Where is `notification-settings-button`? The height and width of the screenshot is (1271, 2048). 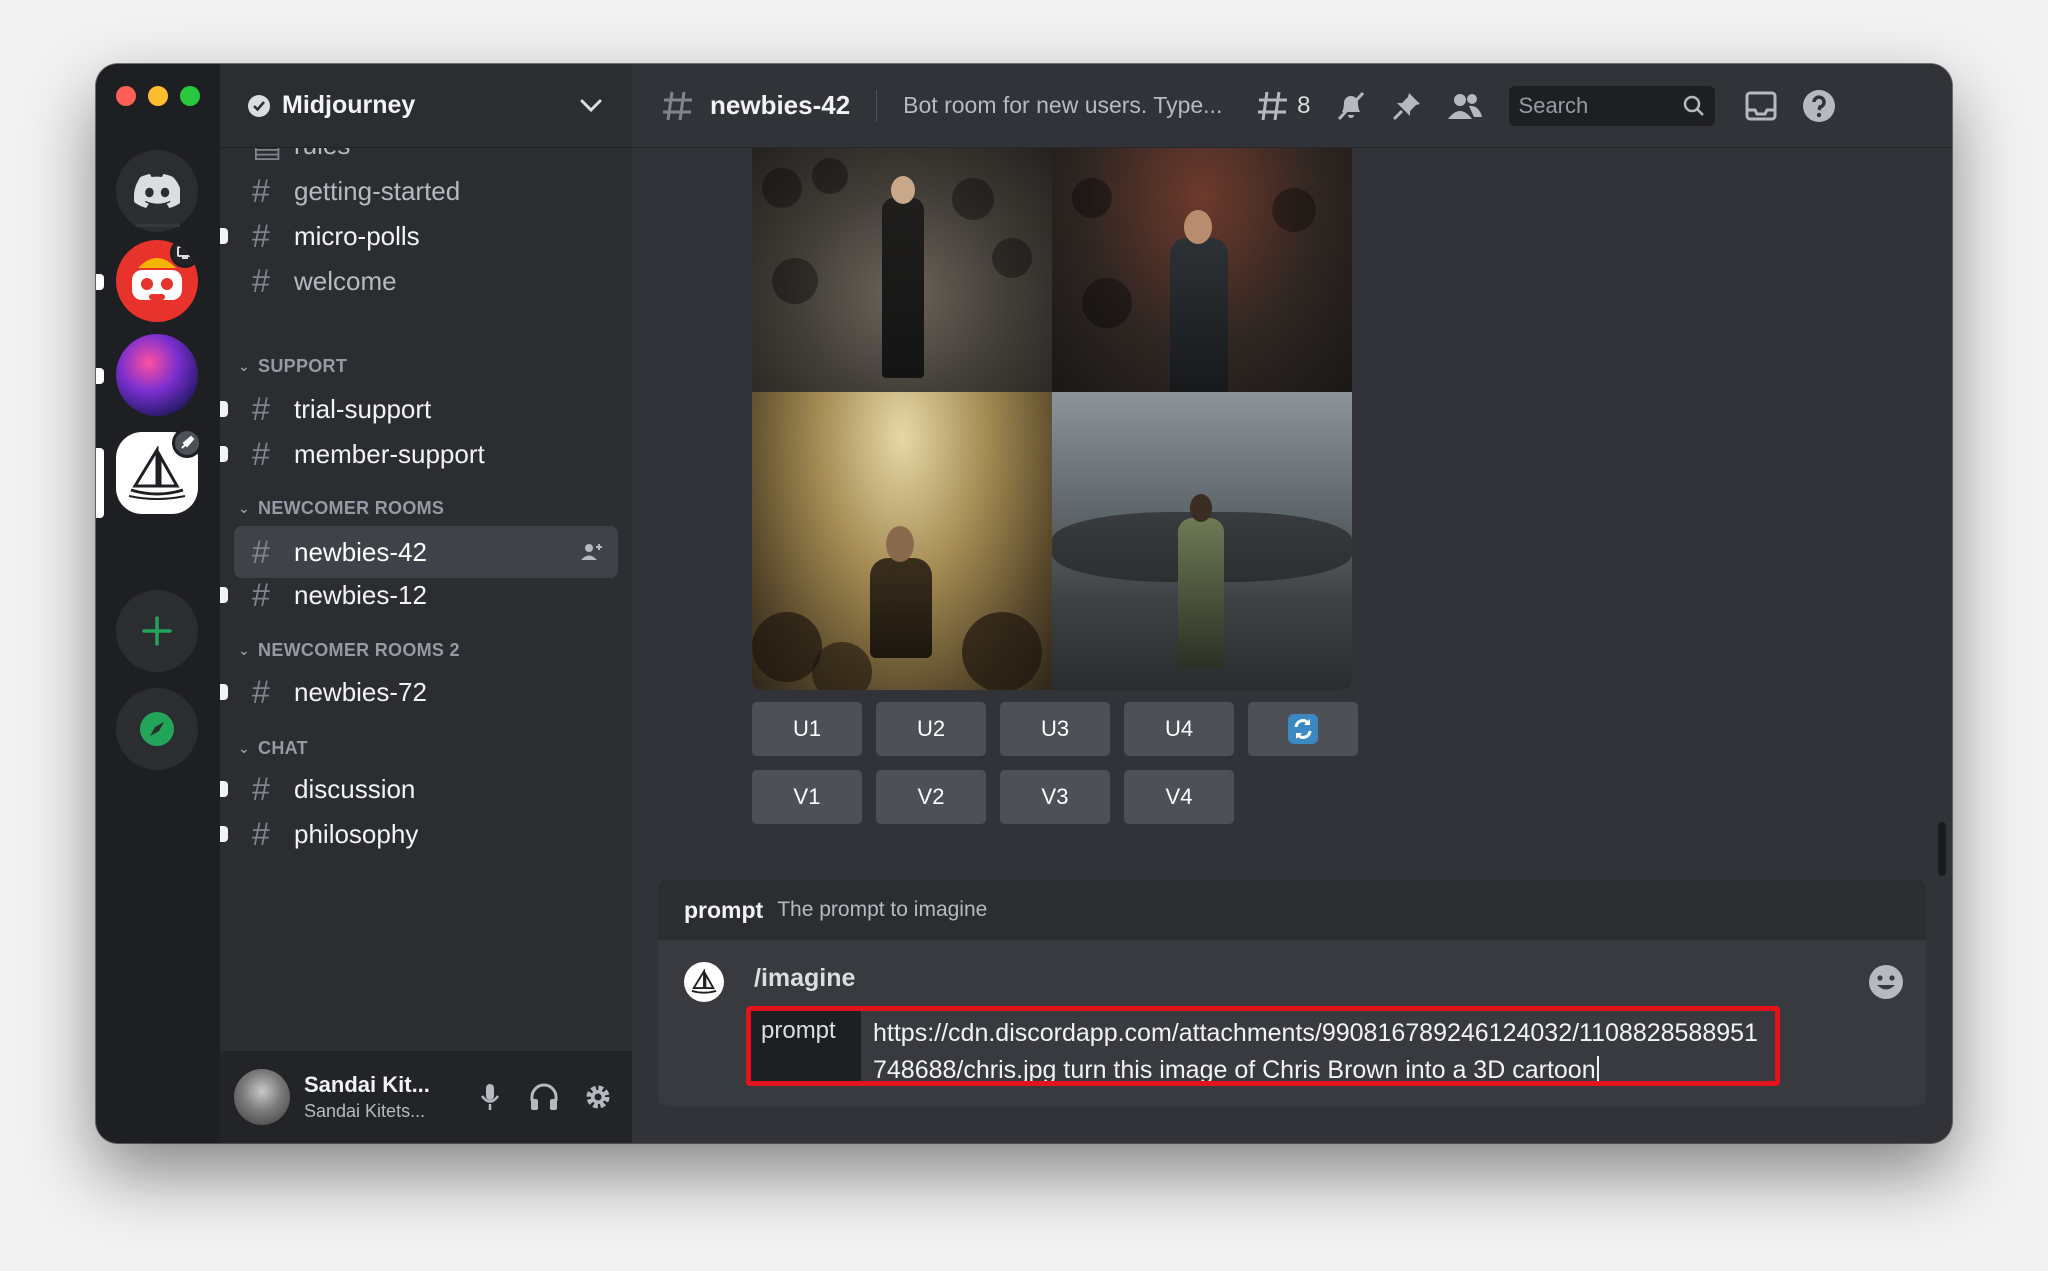 notification-settings-button is located at coordinates (1351, 106).